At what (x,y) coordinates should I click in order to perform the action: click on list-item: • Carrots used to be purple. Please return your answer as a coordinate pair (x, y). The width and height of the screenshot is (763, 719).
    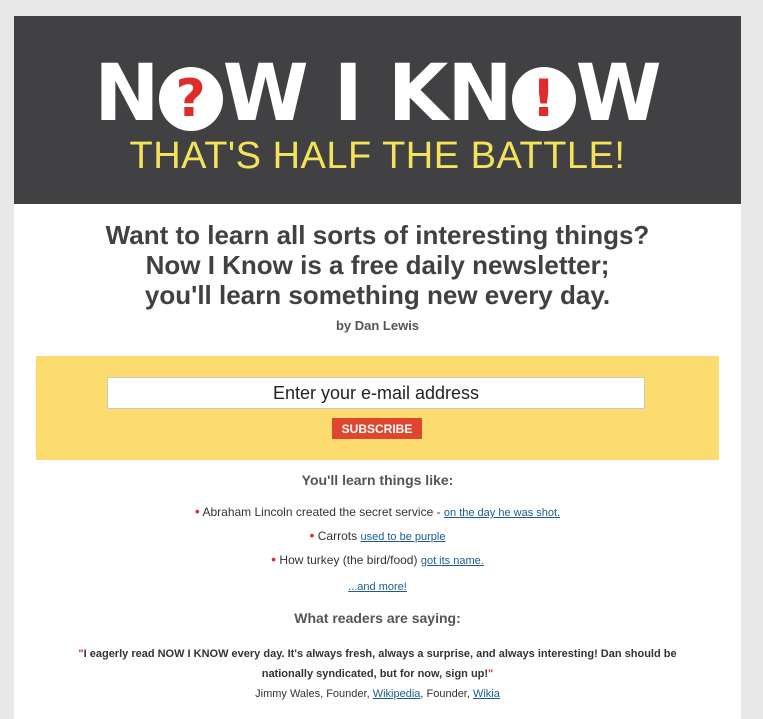
    Looking at the image, I should click on (377, 538).